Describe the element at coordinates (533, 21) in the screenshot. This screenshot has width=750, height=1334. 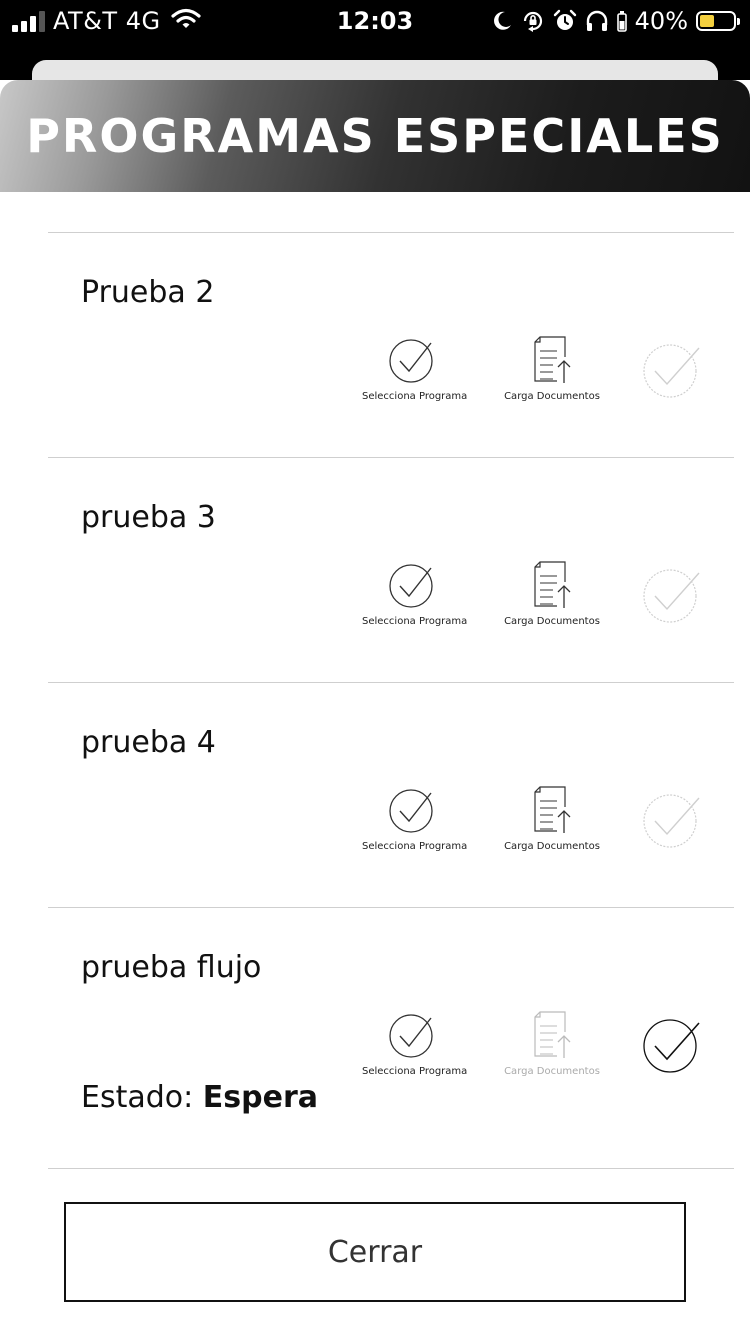
I see `rotation-lock-icon` at that location.